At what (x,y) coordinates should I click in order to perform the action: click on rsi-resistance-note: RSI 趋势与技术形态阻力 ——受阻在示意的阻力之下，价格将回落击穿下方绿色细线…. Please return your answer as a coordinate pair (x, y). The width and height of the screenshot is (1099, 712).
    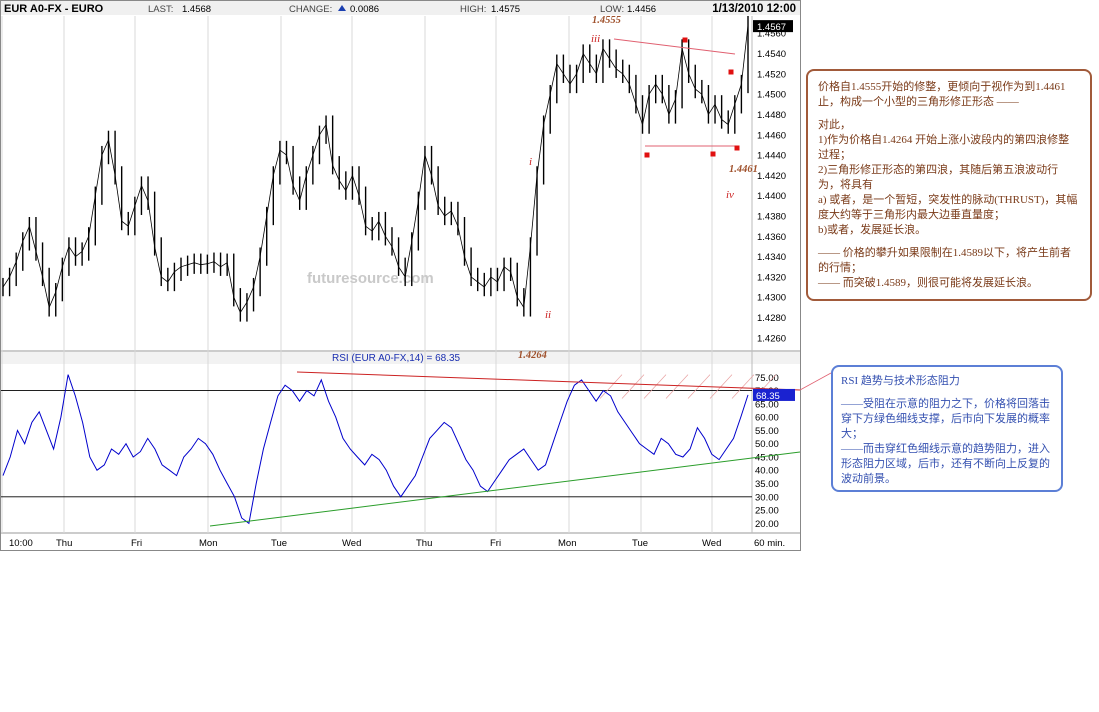
    Looking at the image, I should click on (947, 428).